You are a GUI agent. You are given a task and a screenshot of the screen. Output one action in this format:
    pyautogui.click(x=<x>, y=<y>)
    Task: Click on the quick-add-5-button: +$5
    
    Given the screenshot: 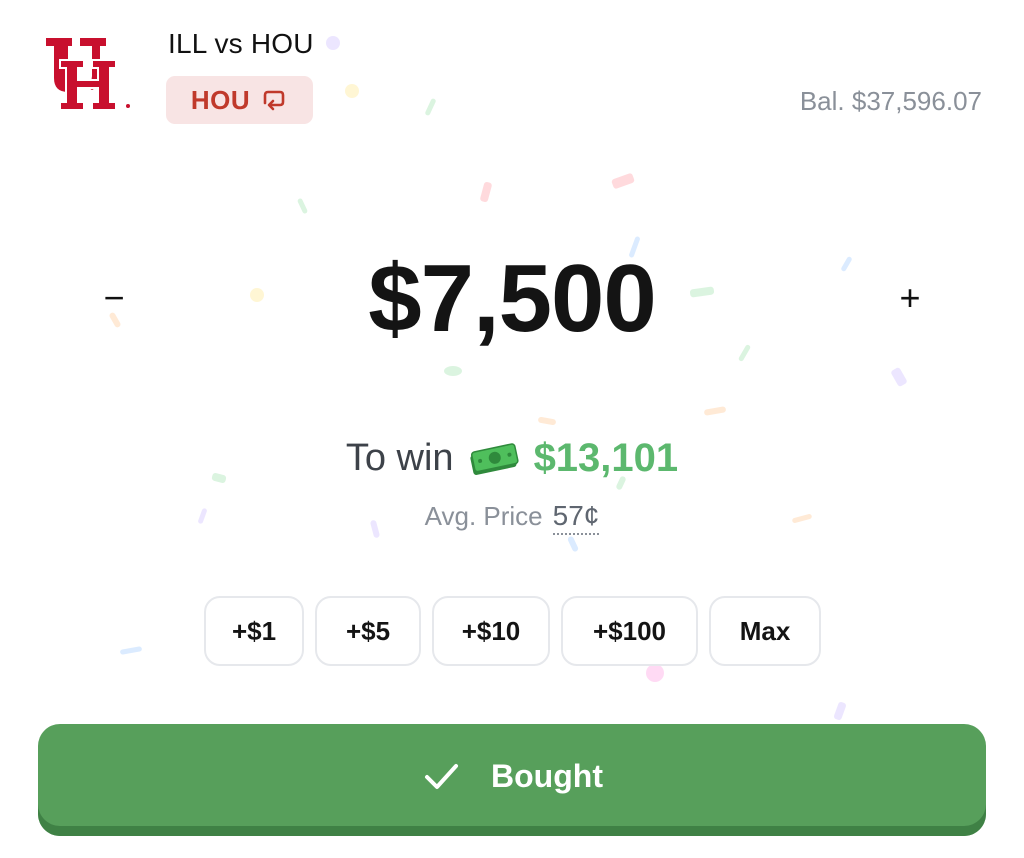 What is the action you would take?
    pyautogui.click(x=368, y=631)
    